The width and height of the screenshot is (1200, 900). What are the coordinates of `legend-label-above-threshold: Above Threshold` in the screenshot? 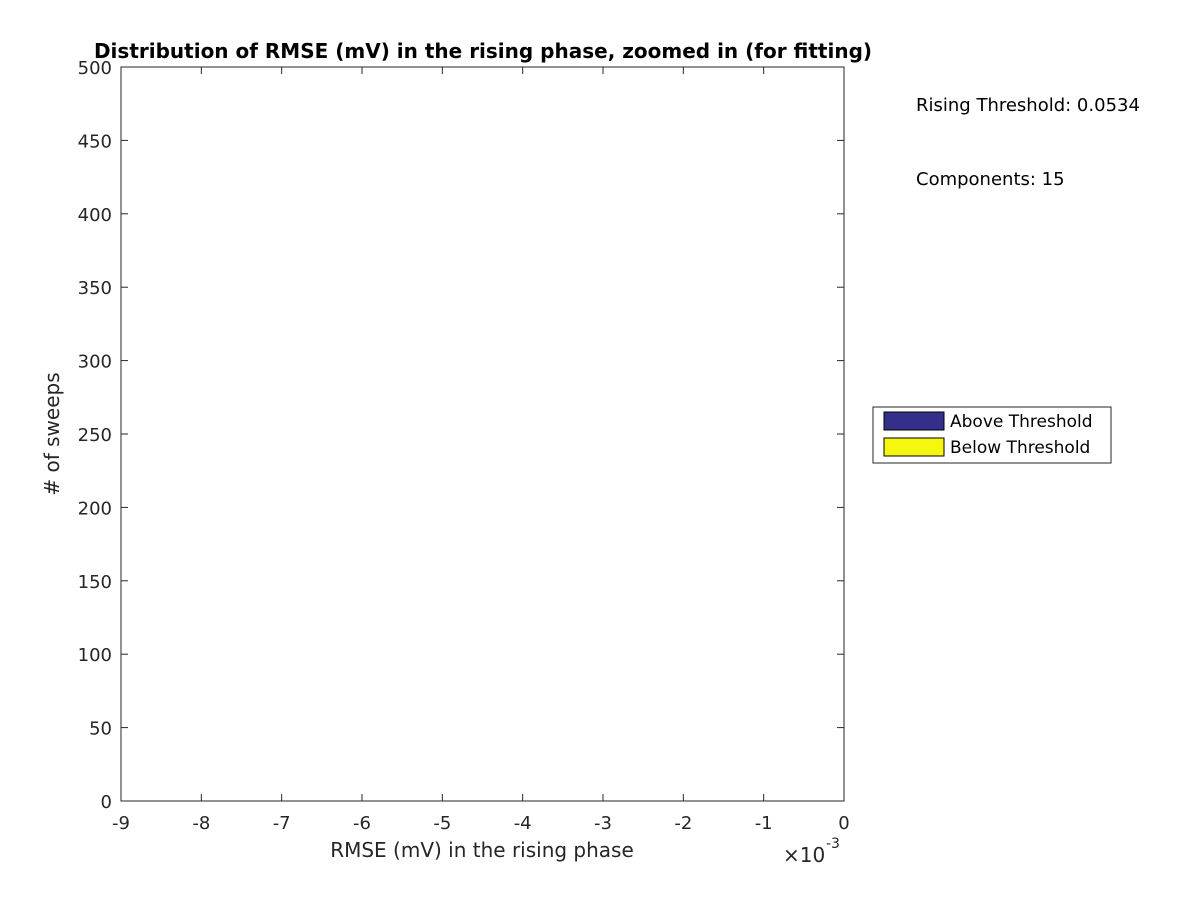 It's located at (1021, 422).